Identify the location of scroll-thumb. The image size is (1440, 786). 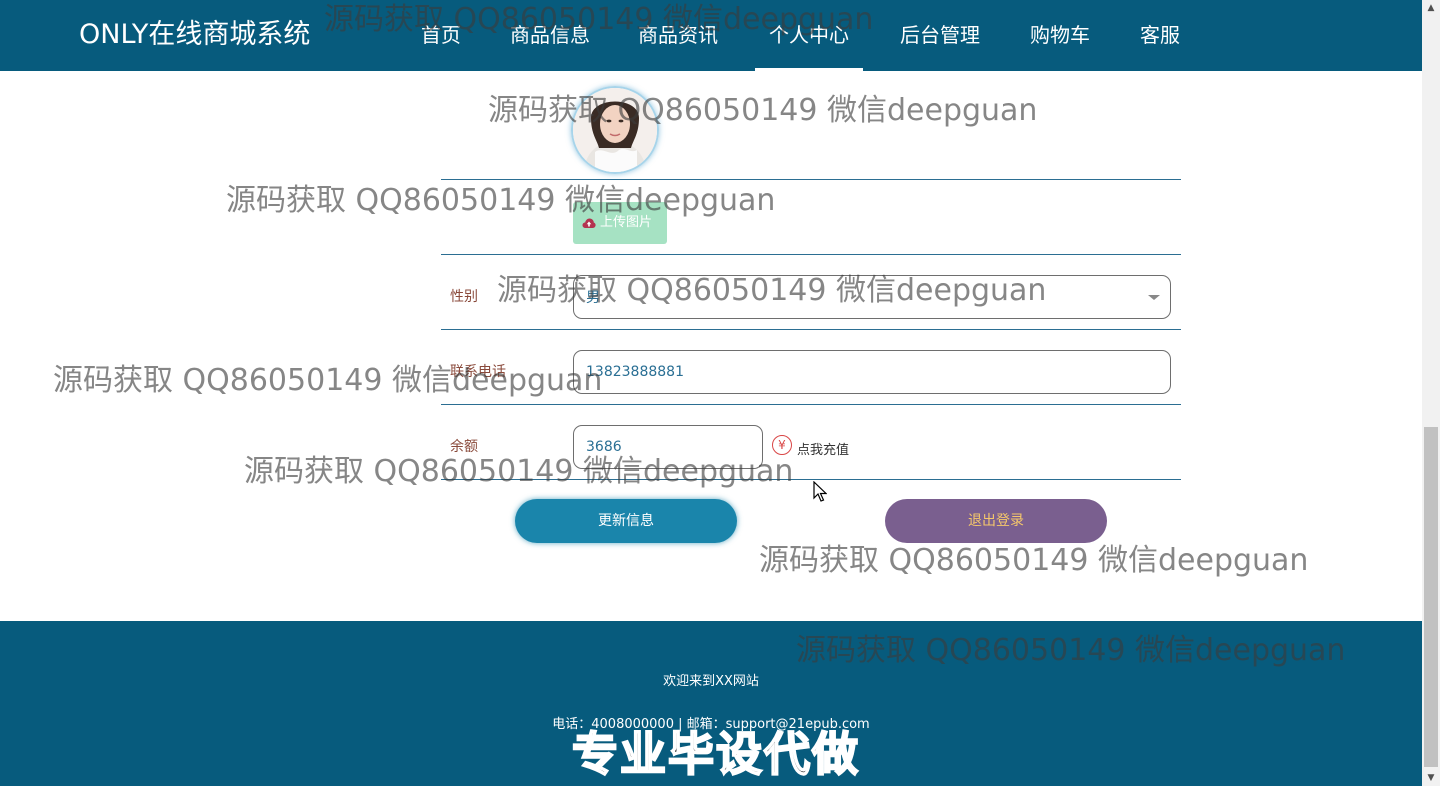
(1431, 597).